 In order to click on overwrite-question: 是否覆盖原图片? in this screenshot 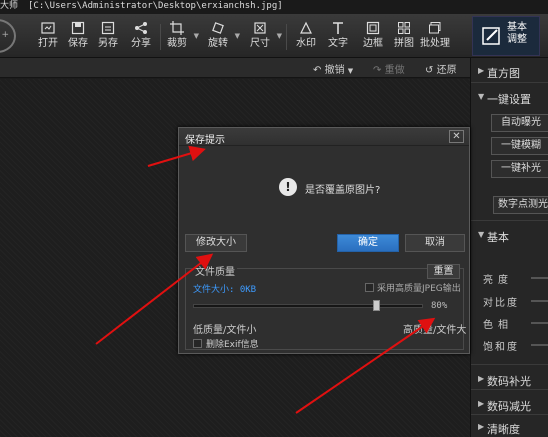, I will do `click(343, 190)`.